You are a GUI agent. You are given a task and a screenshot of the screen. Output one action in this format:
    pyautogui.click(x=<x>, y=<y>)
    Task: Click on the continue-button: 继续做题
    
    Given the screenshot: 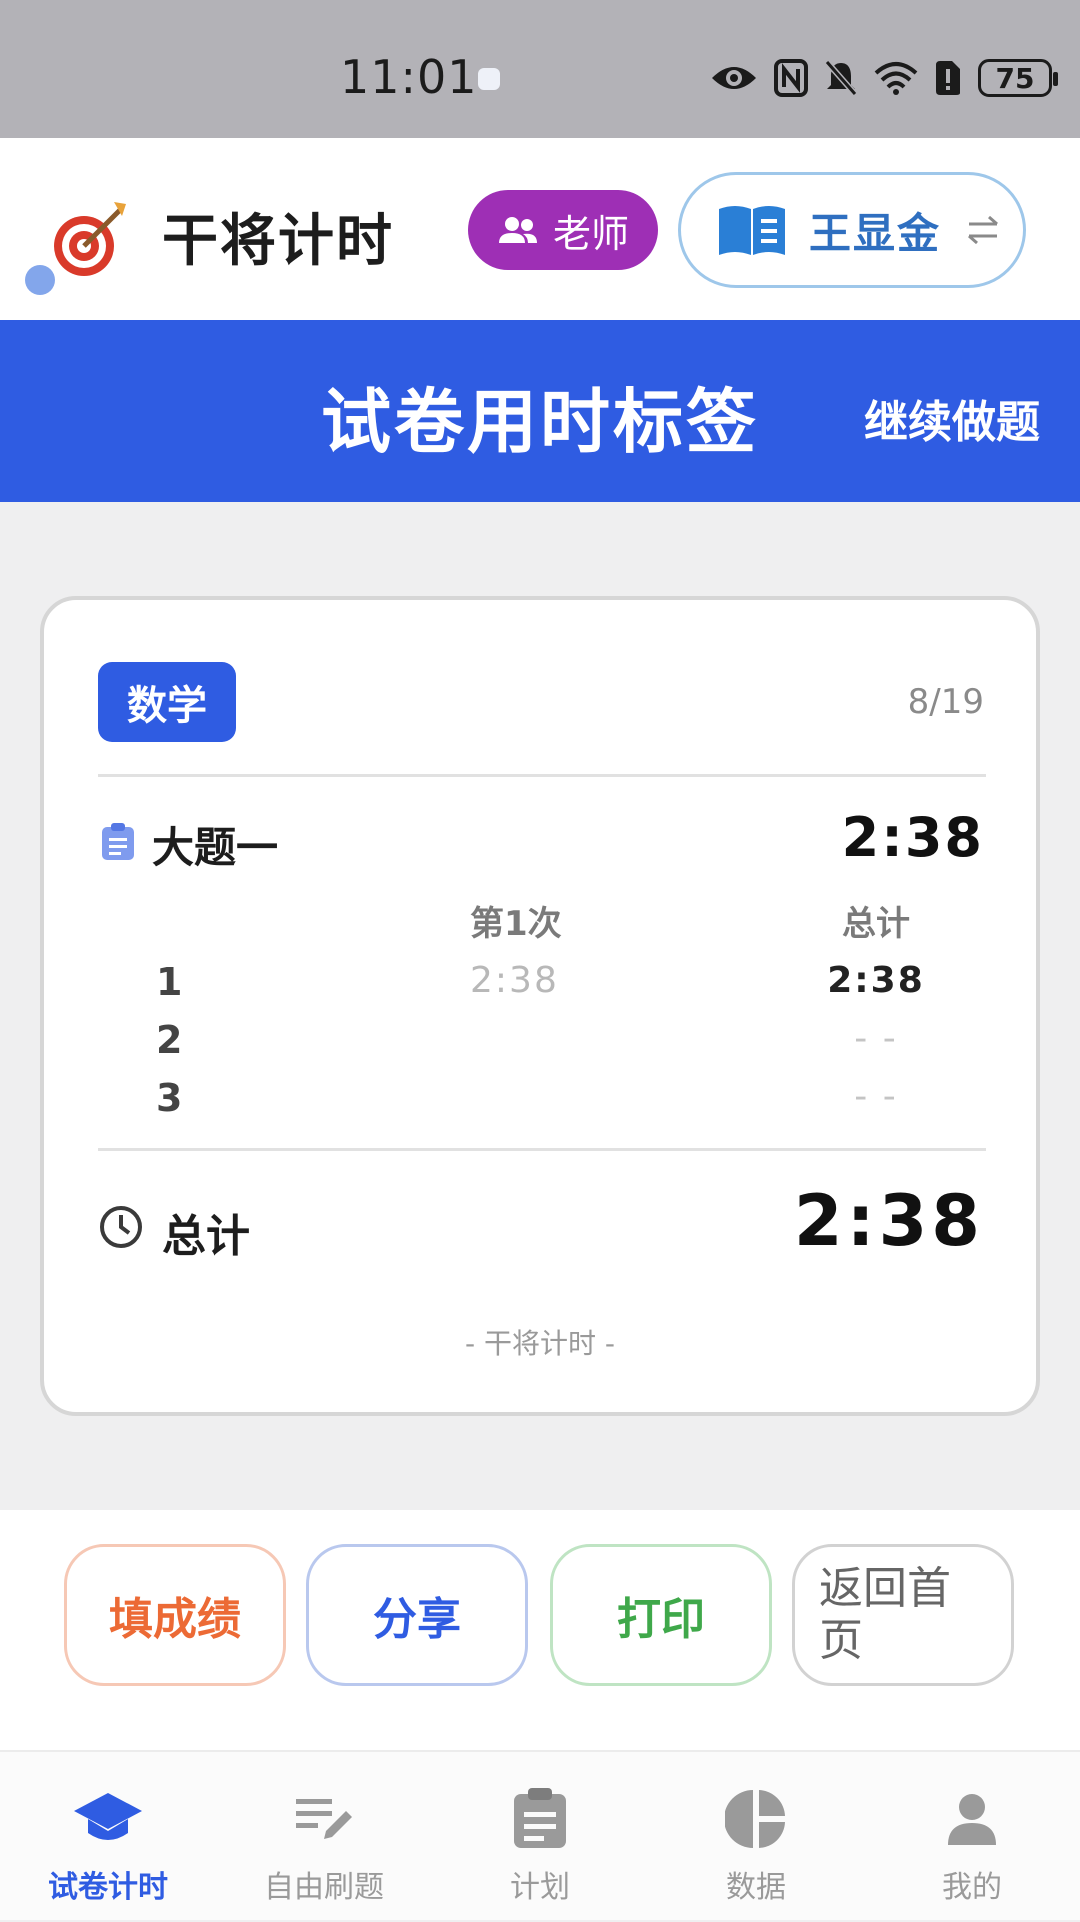 What is the action you would take?
    pyautogui.click(x=952, y=418)
    